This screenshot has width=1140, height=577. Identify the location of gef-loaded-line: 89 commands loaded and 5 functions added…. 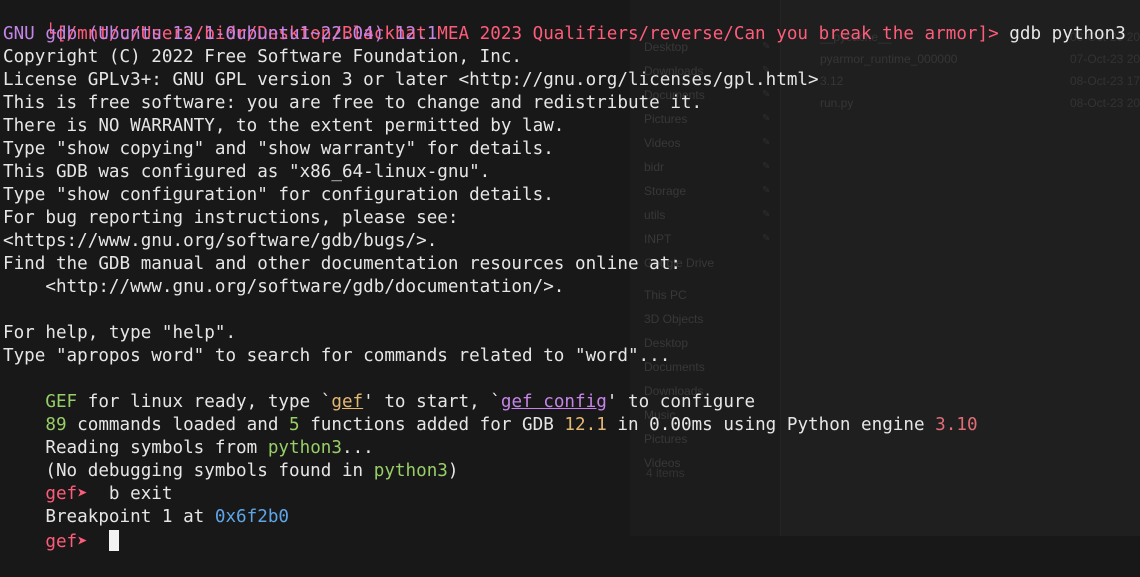
(490, 413).